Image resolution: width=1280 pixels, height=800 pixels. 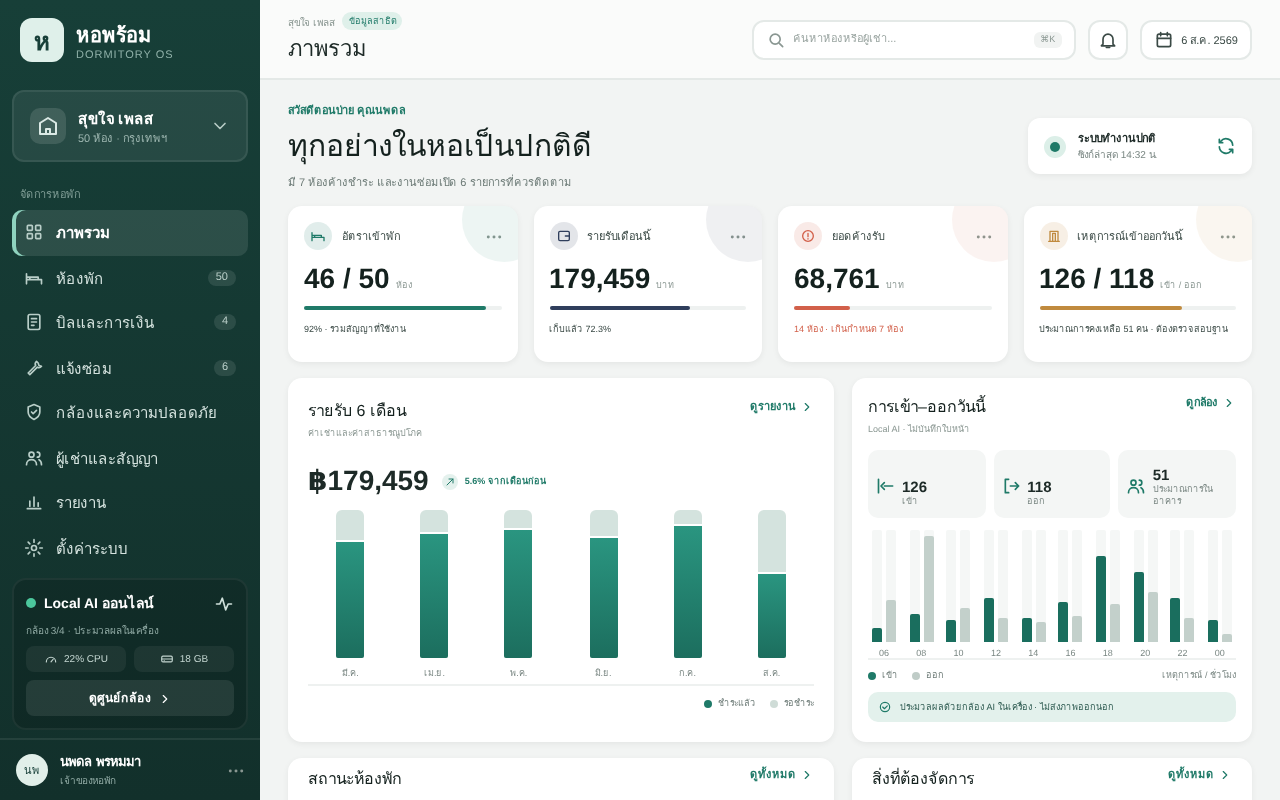 I want to click on stat-value: 126 / 118, so click(x=1097, y=278).